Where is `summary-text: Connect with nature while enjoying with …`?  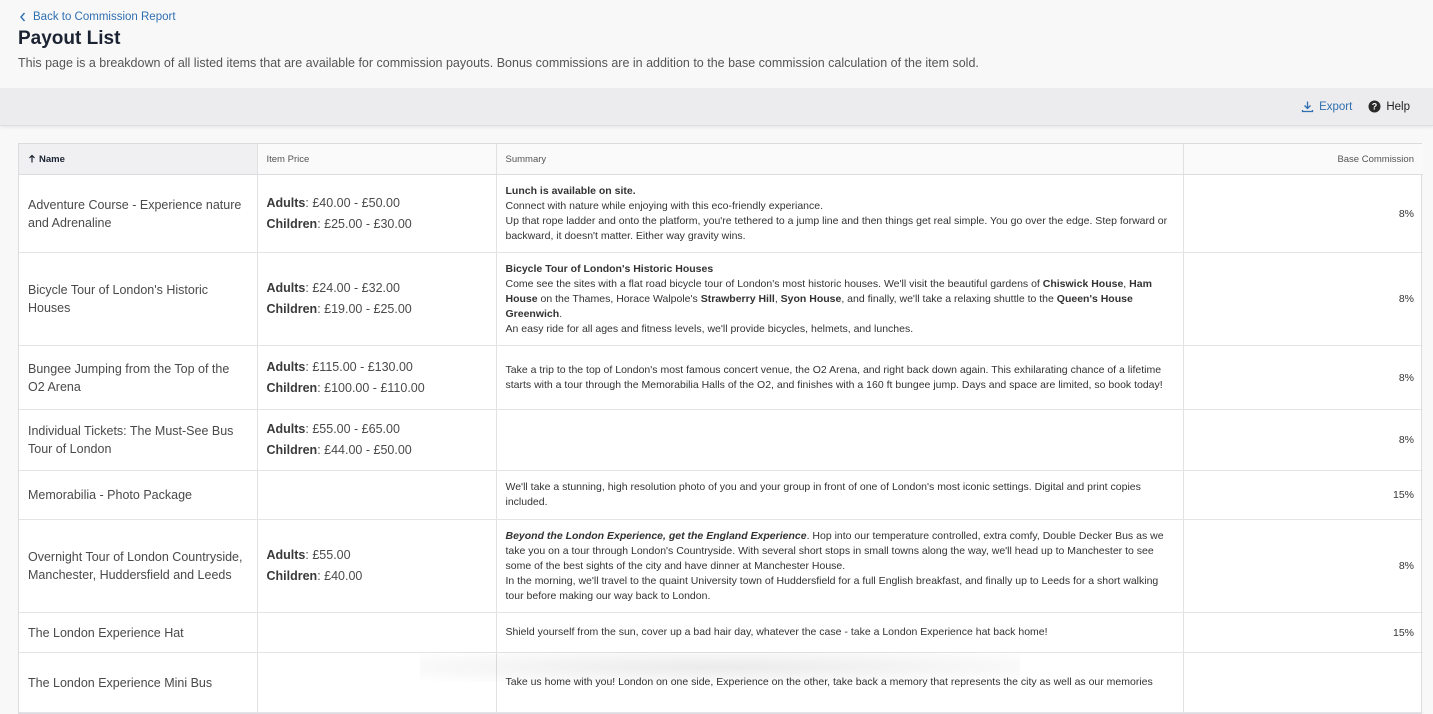 summary-text: Connect with nature while enjoying with … is located at coordinates (664, 205).